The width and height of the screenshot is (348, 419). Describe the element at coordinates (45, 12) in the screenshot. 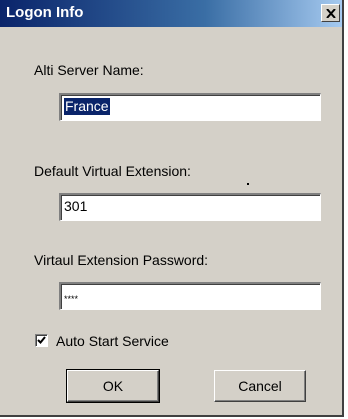

I see `dialog-title: Logon Info` at that location.